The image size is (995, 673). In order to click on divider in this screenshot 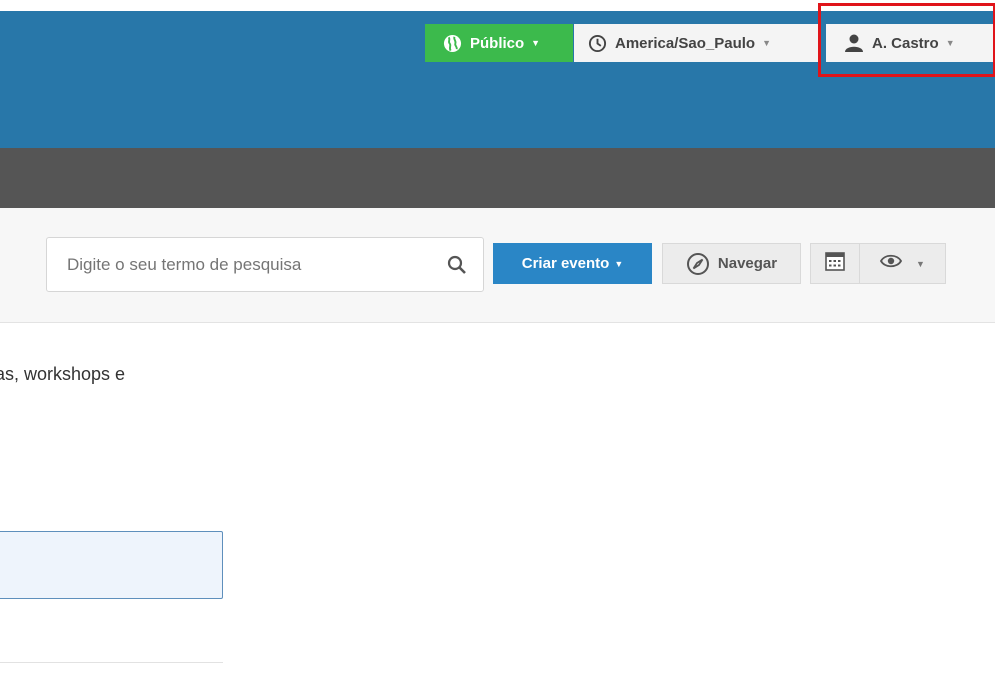, I will do `click(111, 662)`.